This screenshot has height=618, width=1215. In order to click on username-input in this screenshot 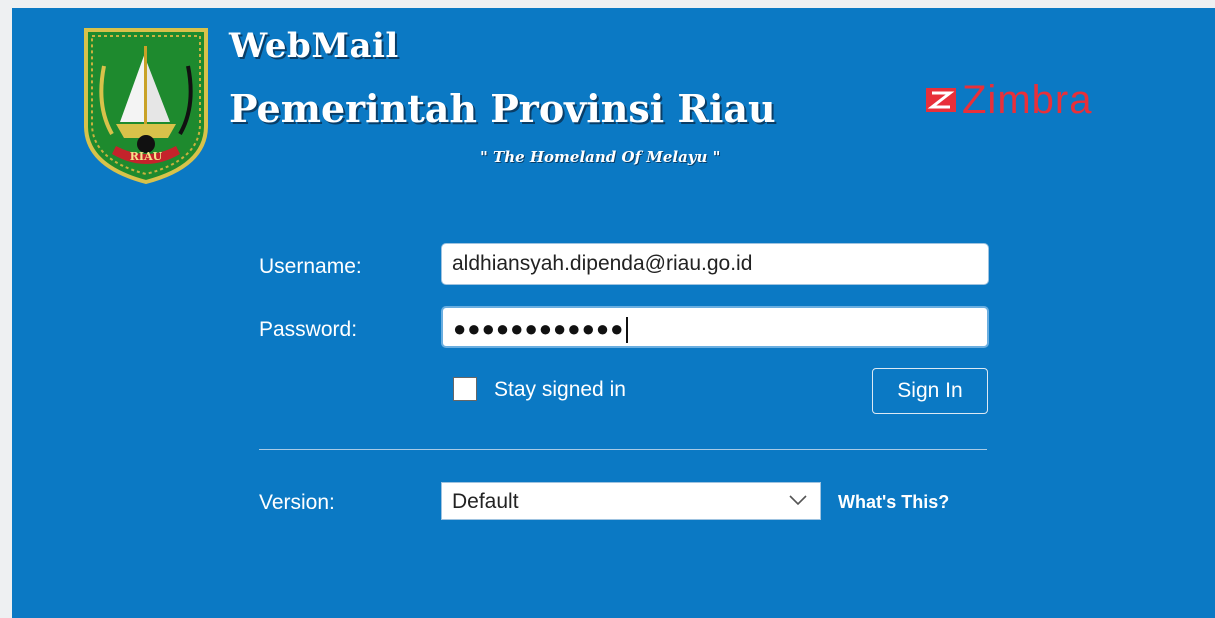, I will do `click(715, 264)`.